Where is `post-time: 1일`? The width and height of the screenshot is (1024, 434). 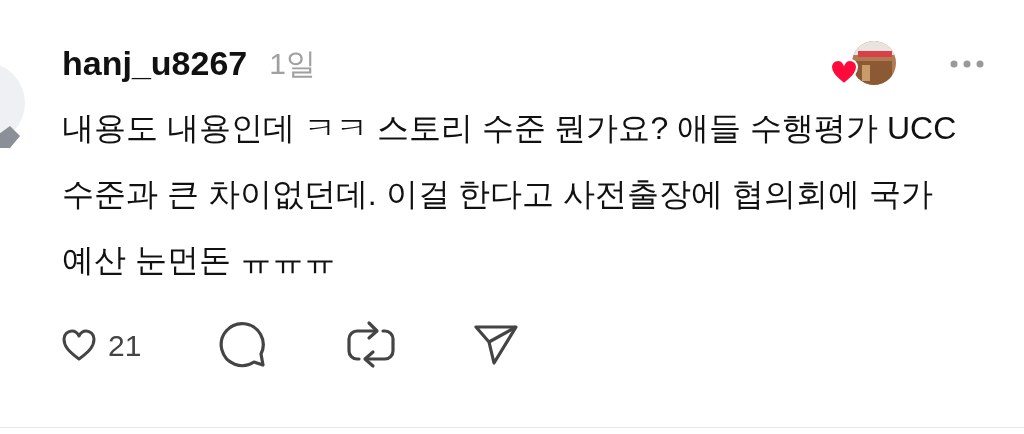 post-time: 1일 is located at coordinates (292, 64).